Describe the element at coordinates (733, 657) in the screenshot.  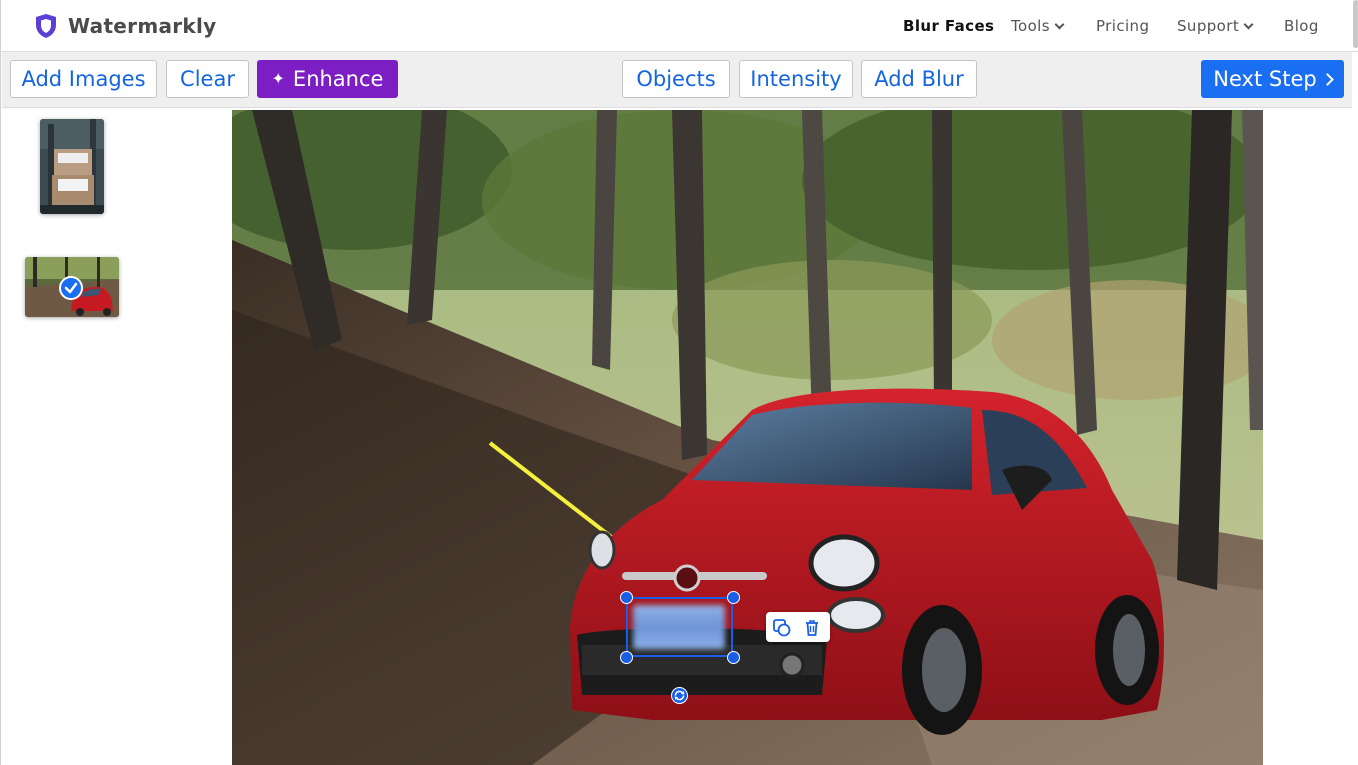
I see `resize-handle-bottom-right` at that location.